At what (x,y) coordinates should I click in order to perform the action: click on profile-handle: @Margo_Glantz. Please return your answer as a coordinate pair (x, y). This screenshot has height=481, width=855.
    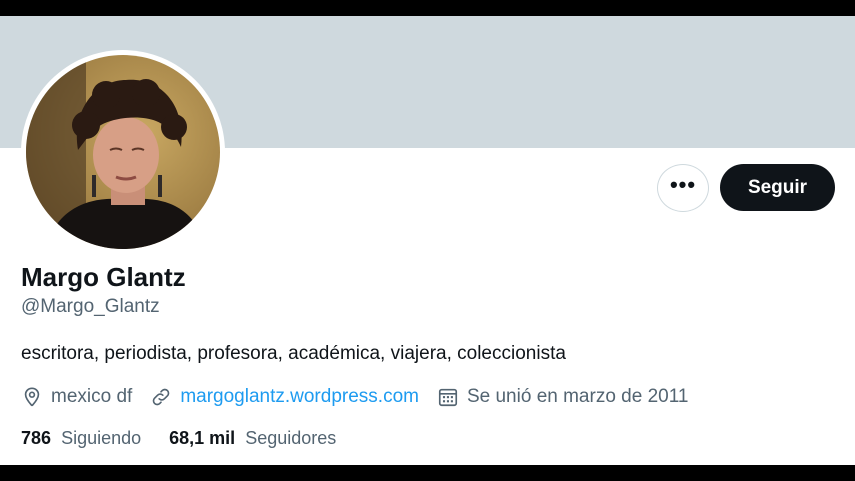
    Looking at the image, I should click on (90, 306).